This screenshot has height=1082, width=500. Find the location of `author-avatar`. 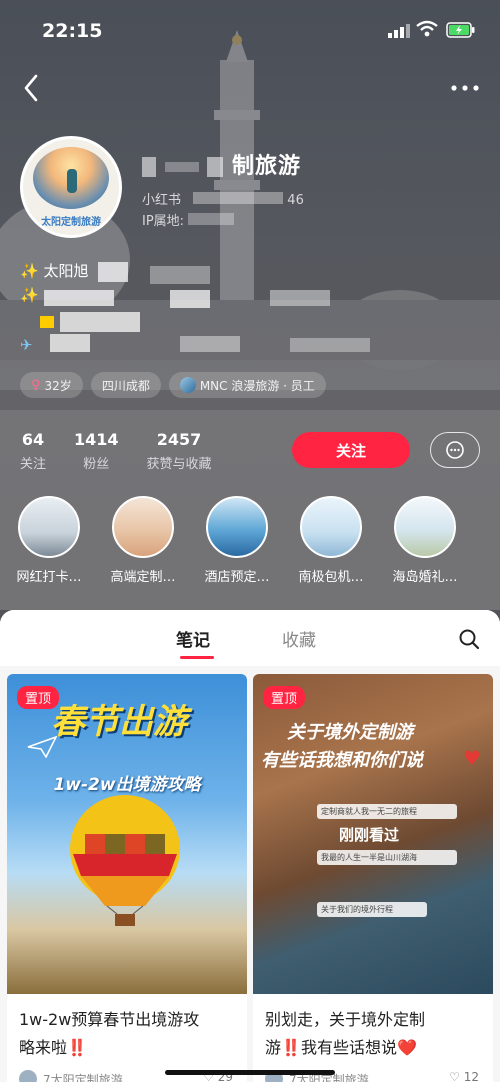

author-avatar is located at coordinates (28, 1076).